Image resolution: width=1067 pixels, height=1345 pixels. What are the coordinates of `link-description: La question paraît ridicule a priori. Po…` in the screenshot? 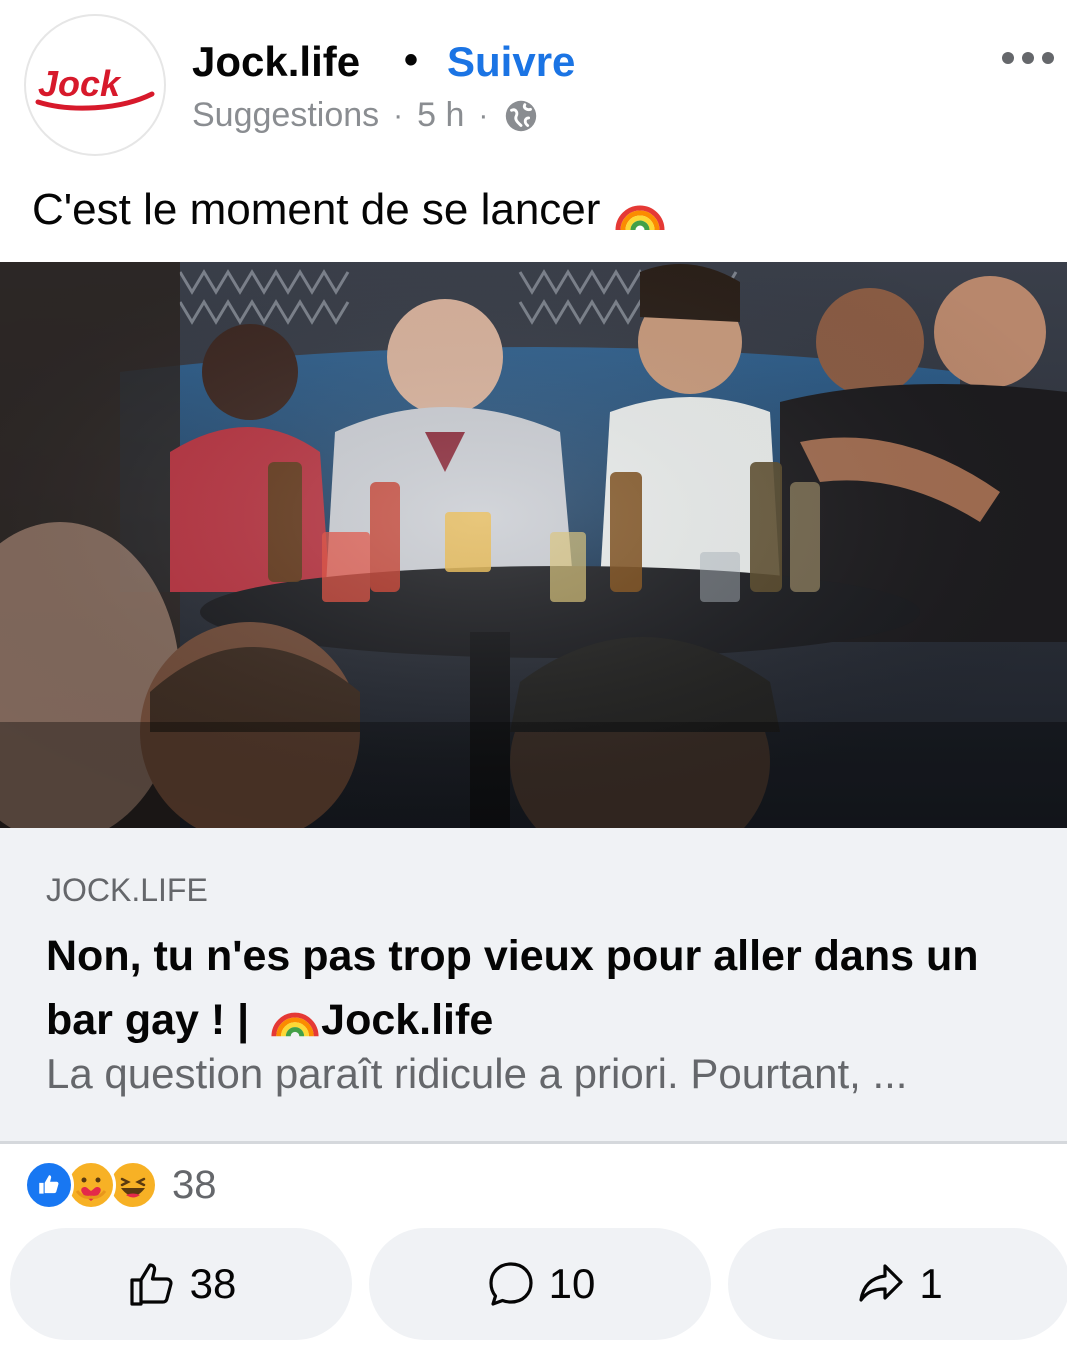 It's located at (477, 1073).